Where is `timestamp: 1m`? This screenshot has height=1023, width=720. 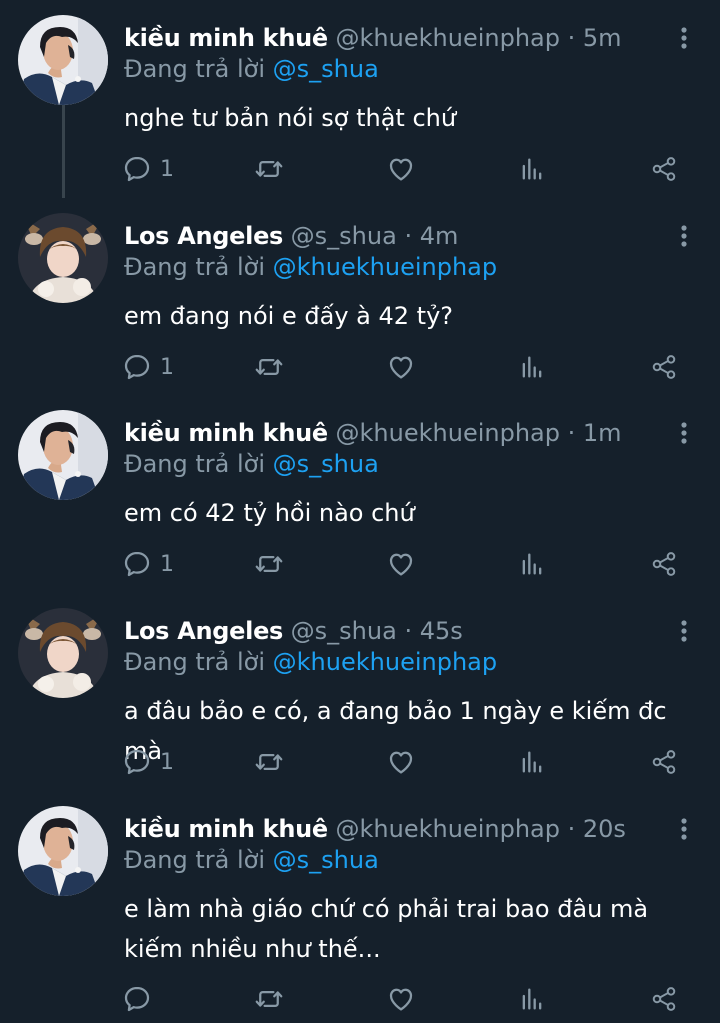 timestamp: 1m is located at coordinates (602, 433).